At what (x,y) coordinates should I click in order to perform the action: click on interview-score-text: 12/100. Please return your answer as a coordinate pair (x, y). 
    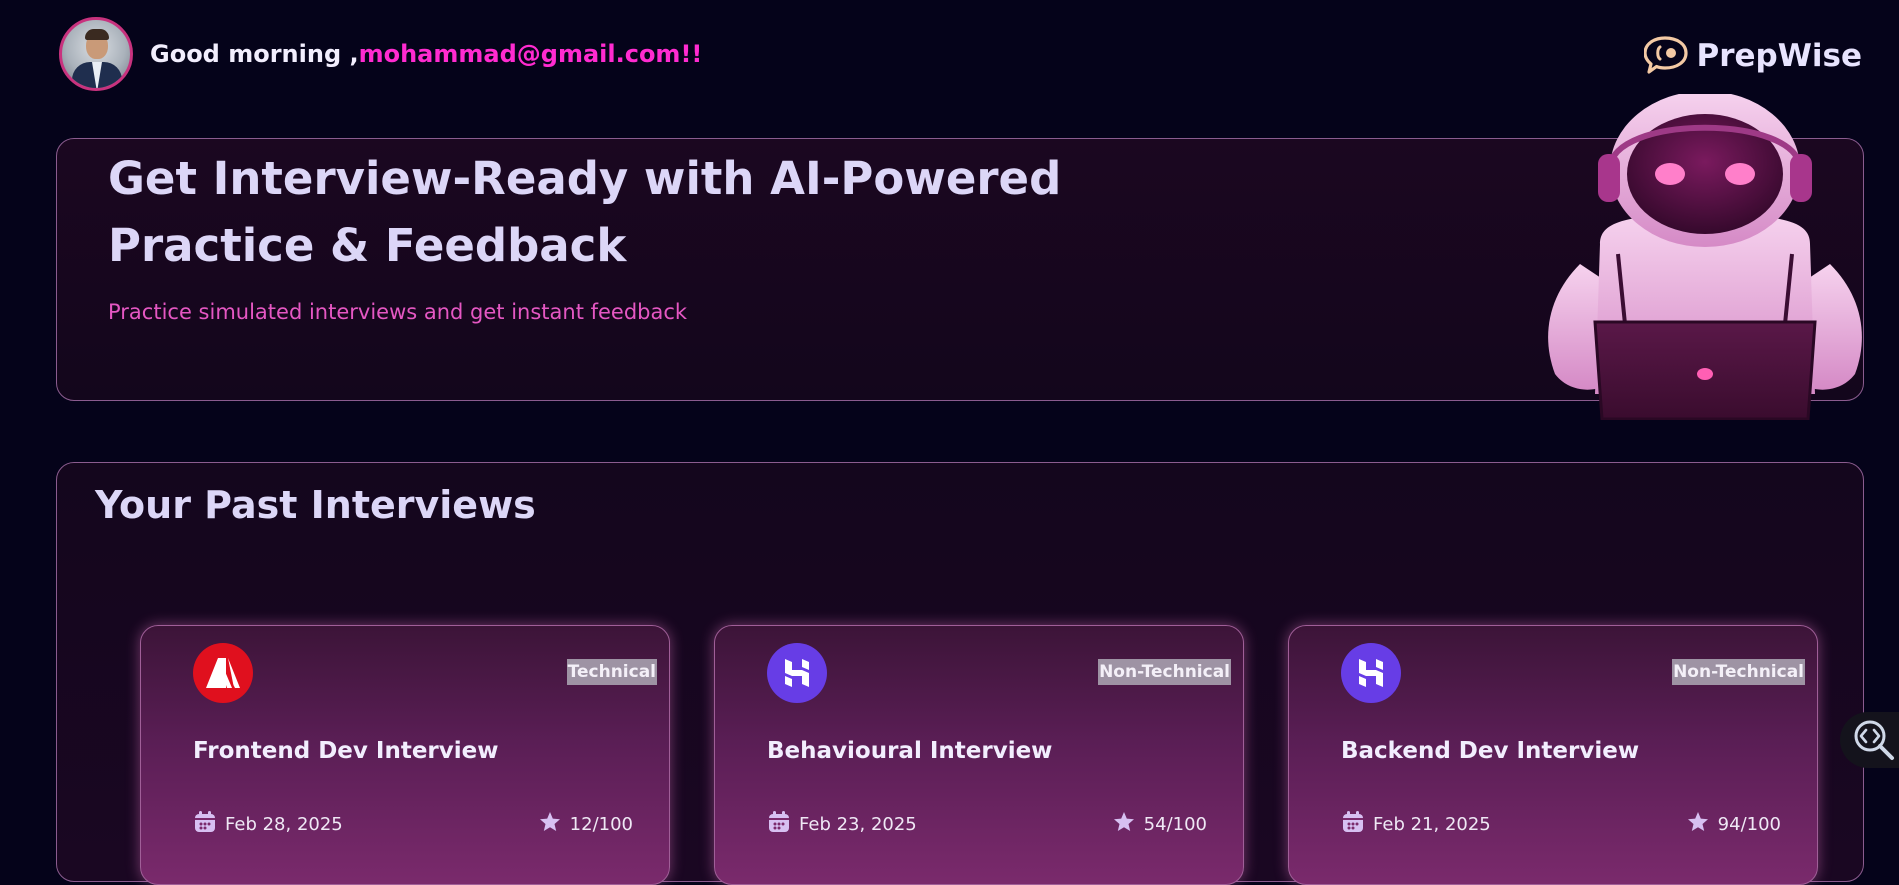
    Looking at the image, I should click on (601, 824).